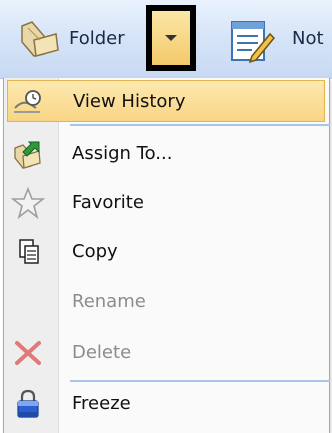 The height and width of the screenshot is (433, 332). I want to click on folder-icon, so click(40, 39).